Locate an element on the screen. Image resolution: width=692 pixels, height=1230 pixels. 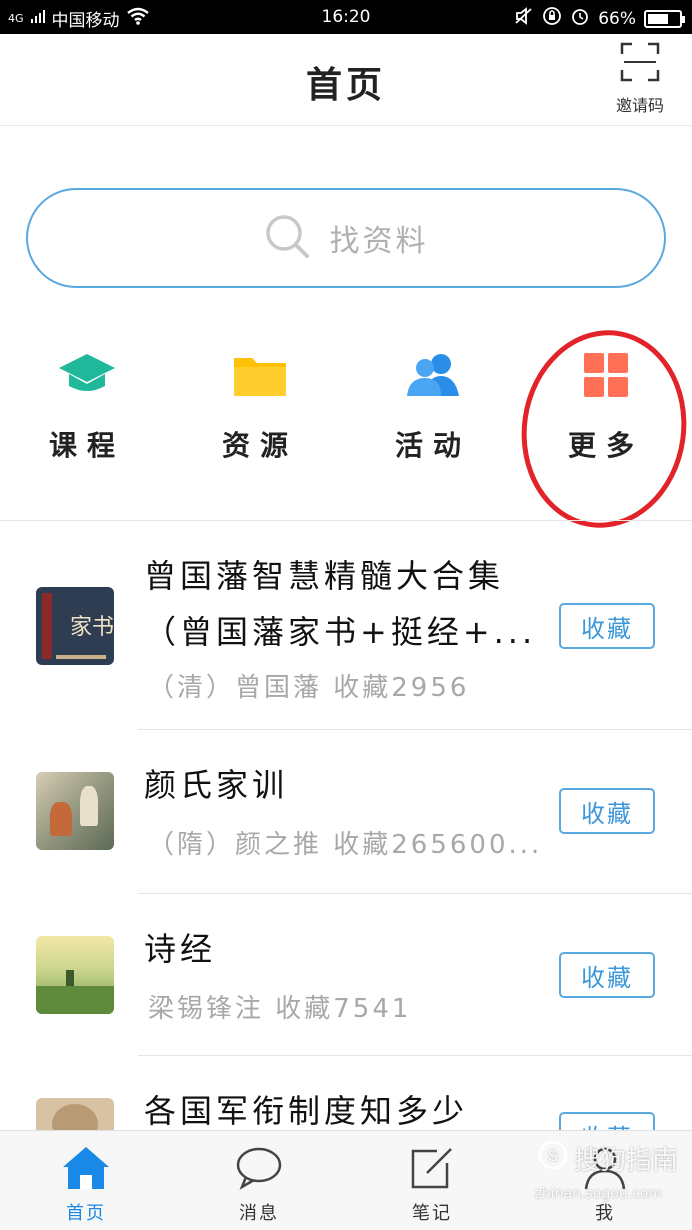
app-header: 首页 邀请码 is located at coordinates (346, 80).